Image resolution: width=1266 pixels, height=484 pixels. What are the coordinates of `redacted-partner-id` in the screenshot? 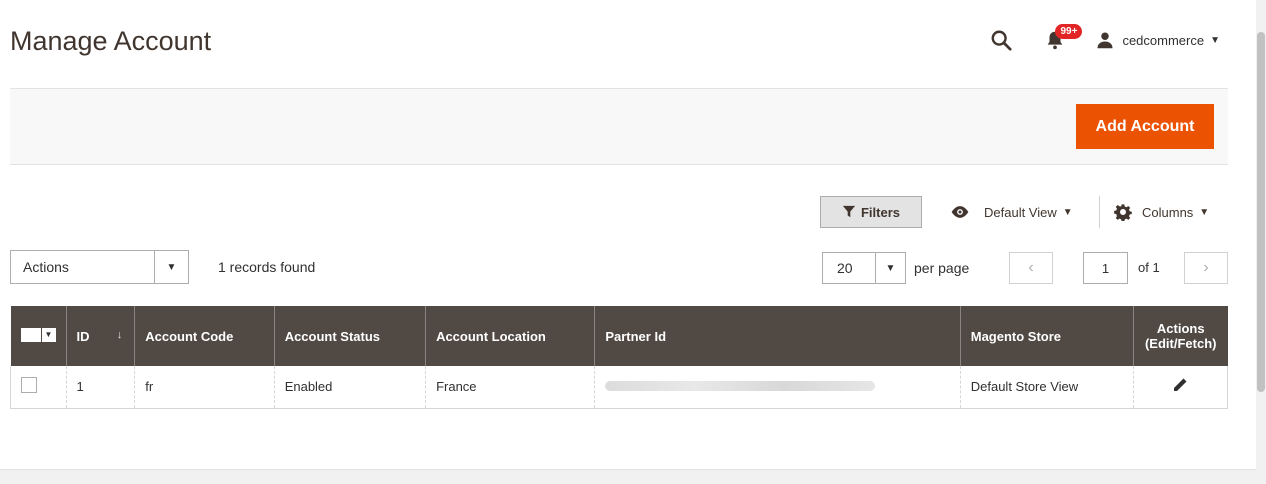 It's located at (740, 386).